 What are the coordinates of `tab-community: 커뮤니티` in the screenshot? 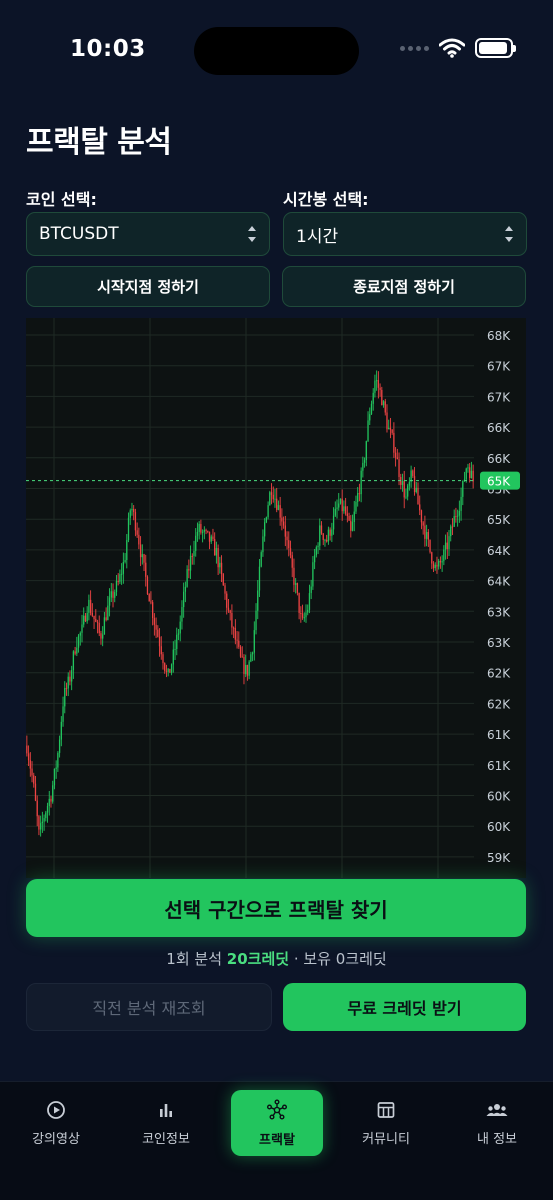 It's located at (386, 1123).